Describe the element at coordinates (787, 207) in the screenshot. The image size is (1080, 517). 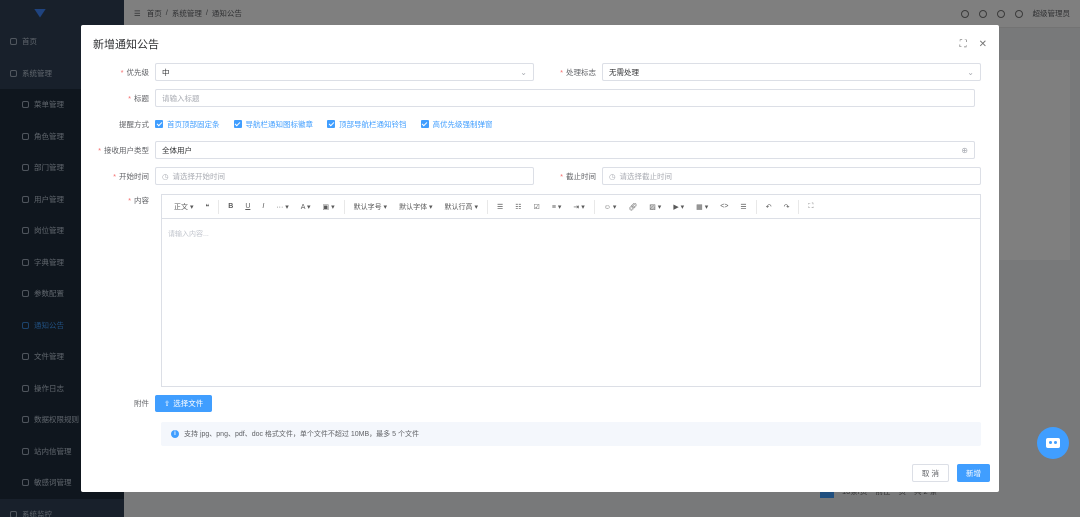
I see `redo-icon: ↷` at that location.